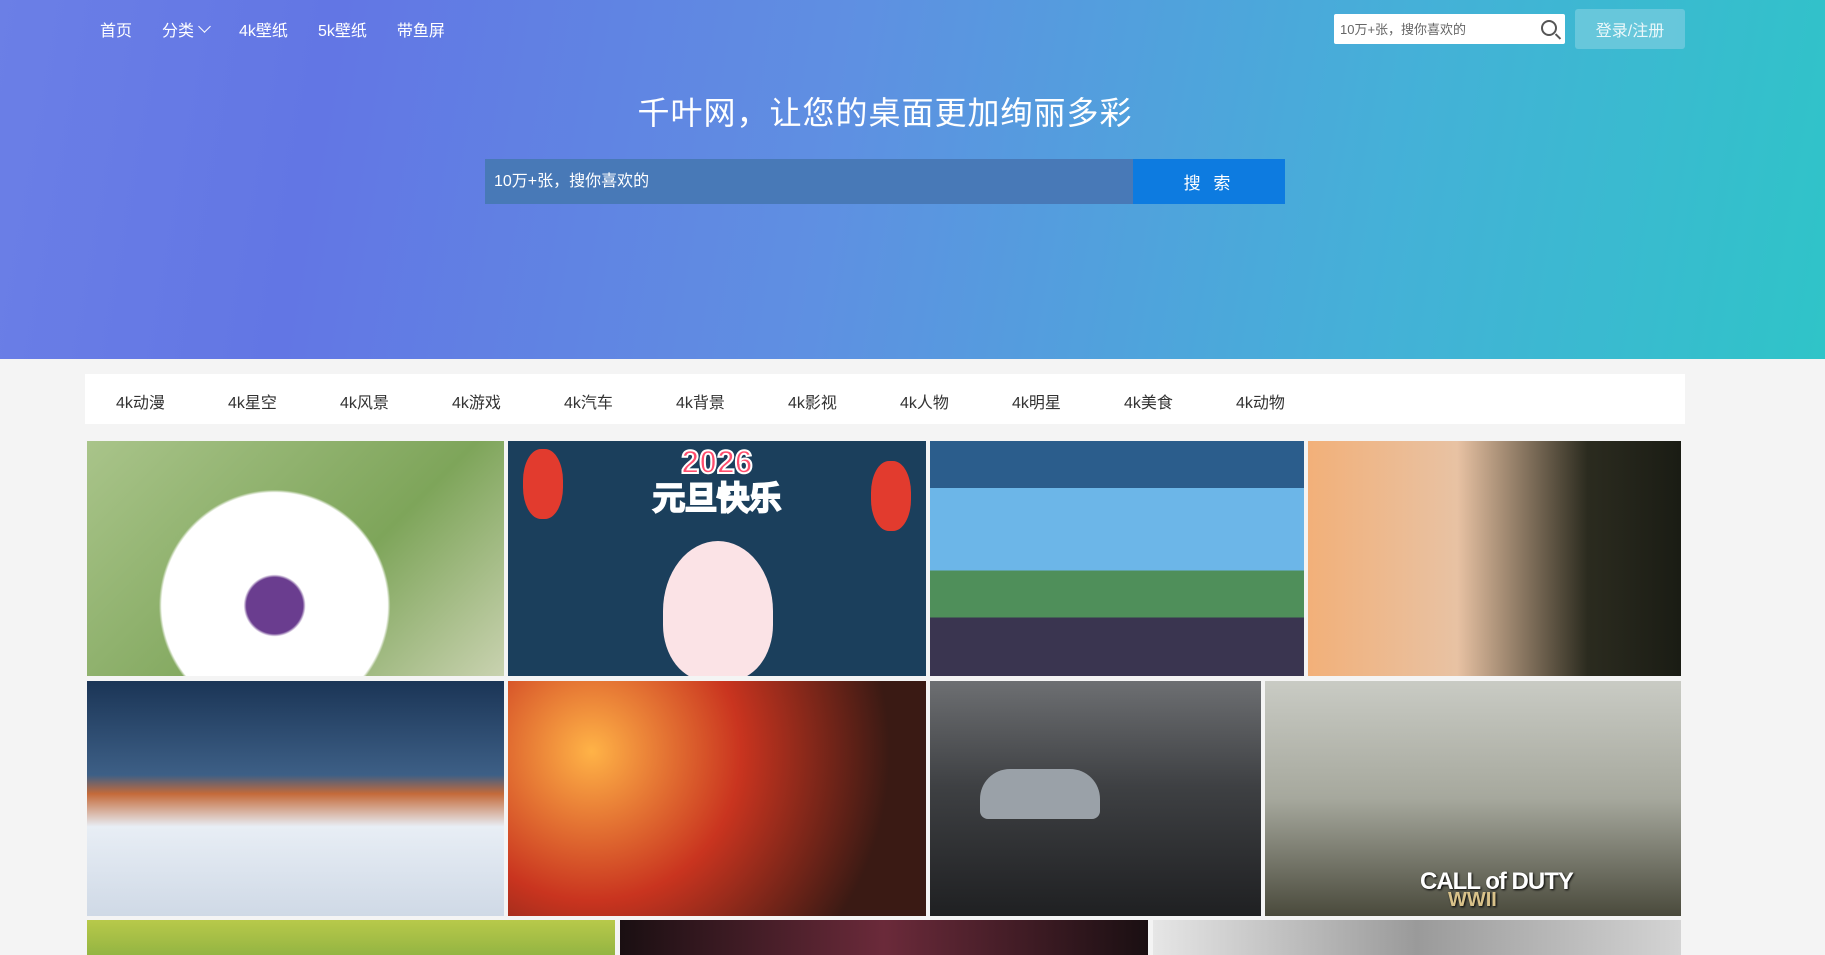  What do you see at coordinates (1260, 401) in the screenshot?
I see `category-4k-animal: 4k动物` at bounding box center [1260, 401].